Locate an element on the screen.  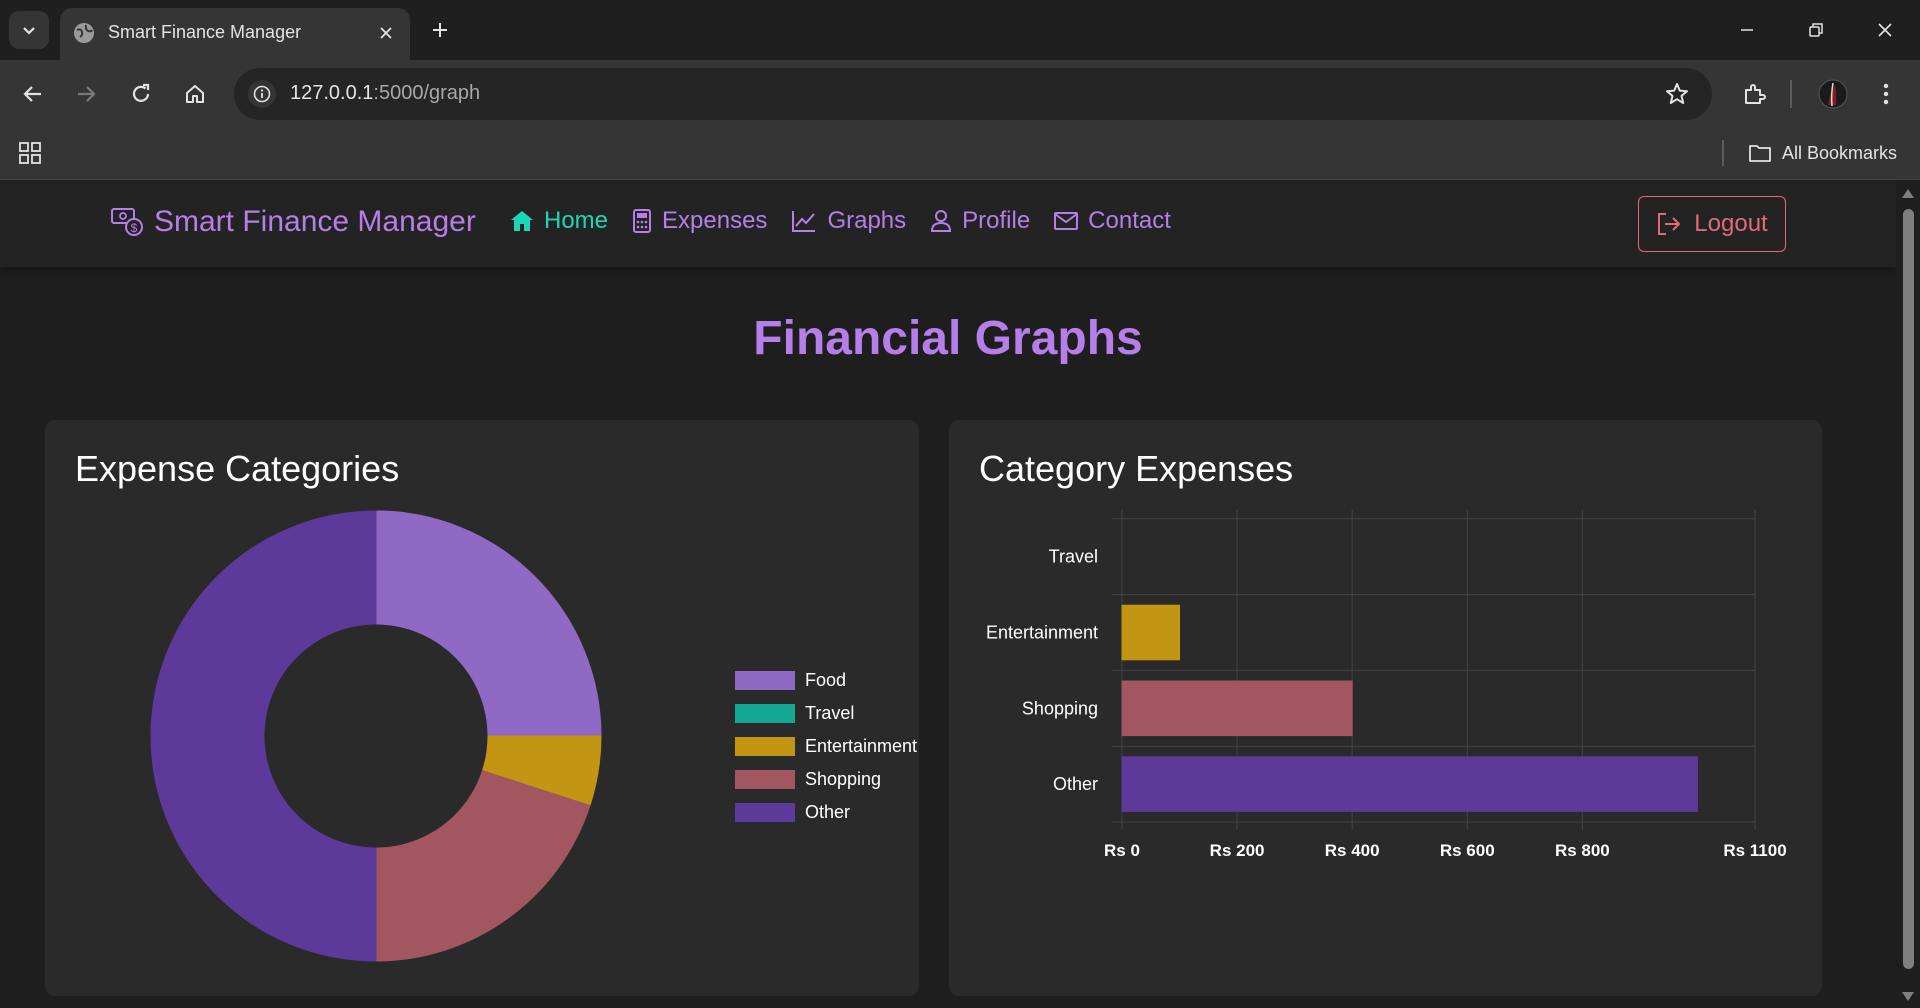
browser-toolbar: 127.0.0.1:5000/graph is located at coordinates (960, 94).